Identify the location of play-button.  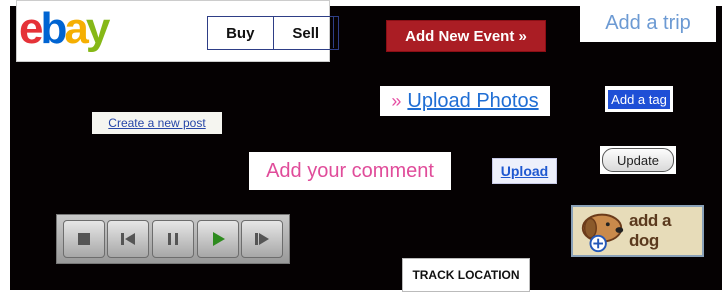
(217, 239).